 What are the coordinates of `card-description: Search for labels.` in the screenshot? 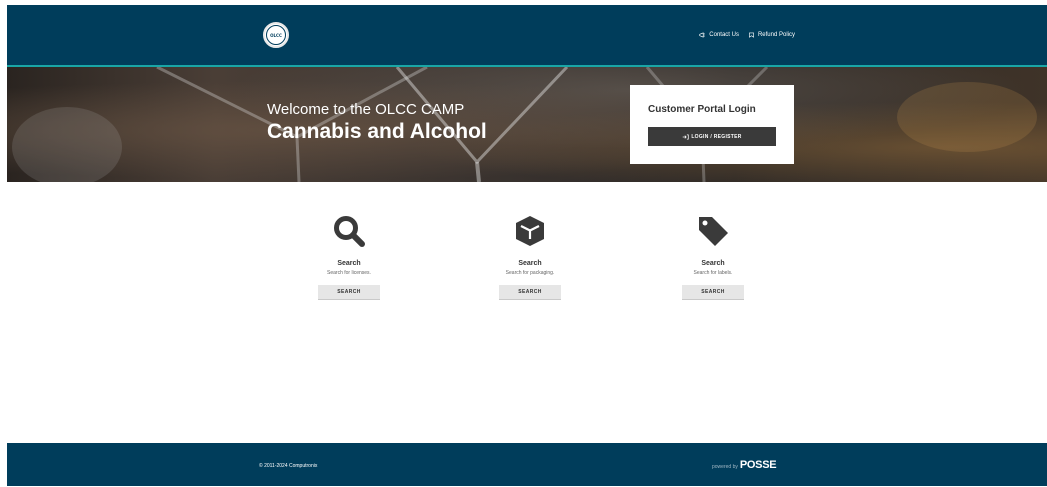 It's located at (713, 273).